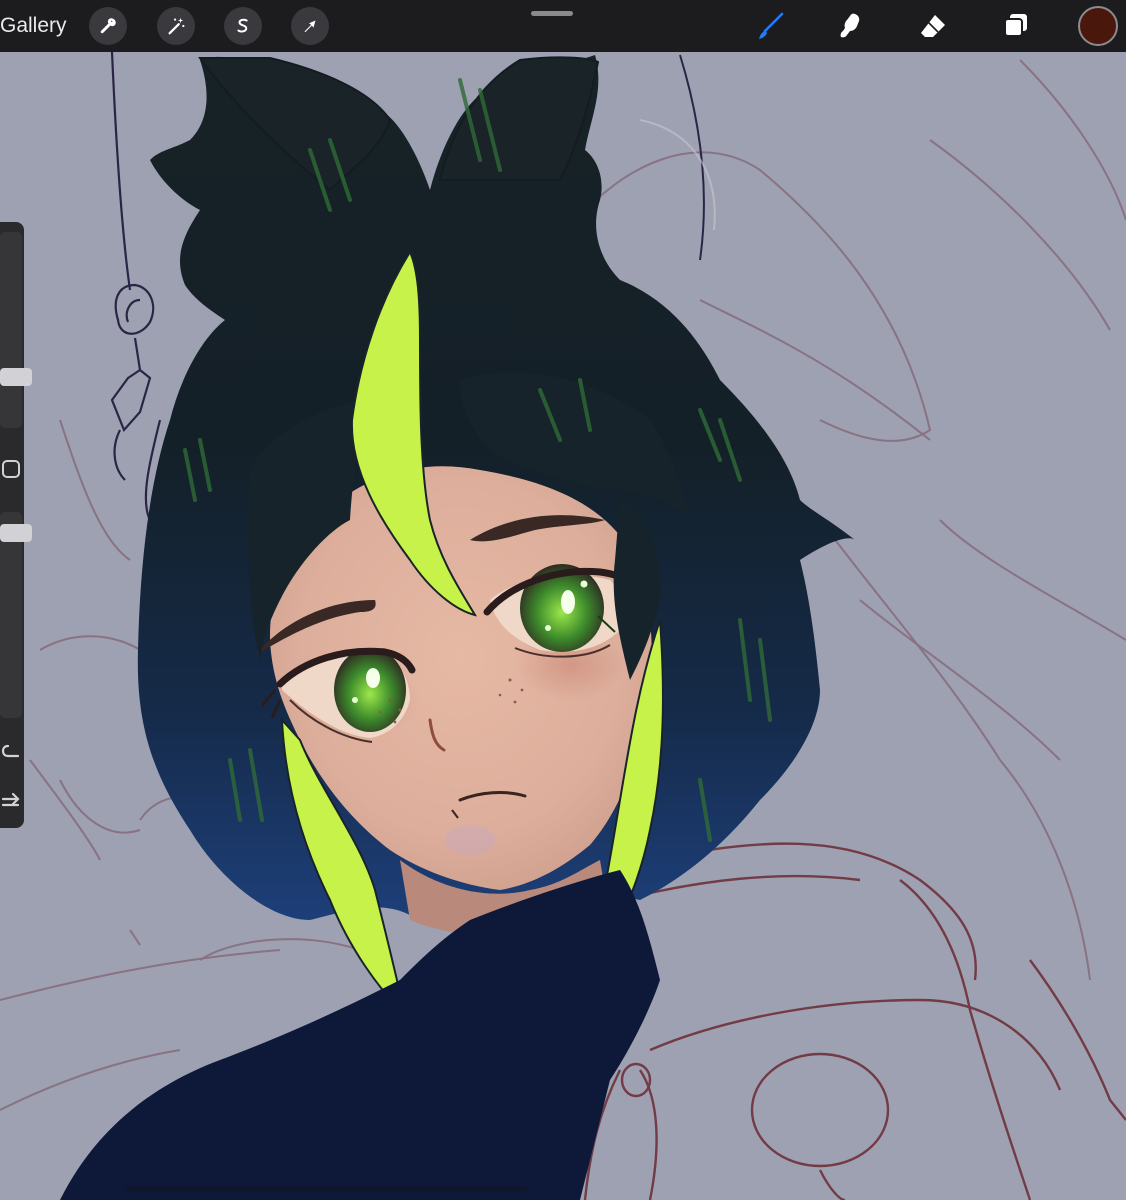 The image size is (1126, 1200). I want to click on actions-button, so click(108, 26).